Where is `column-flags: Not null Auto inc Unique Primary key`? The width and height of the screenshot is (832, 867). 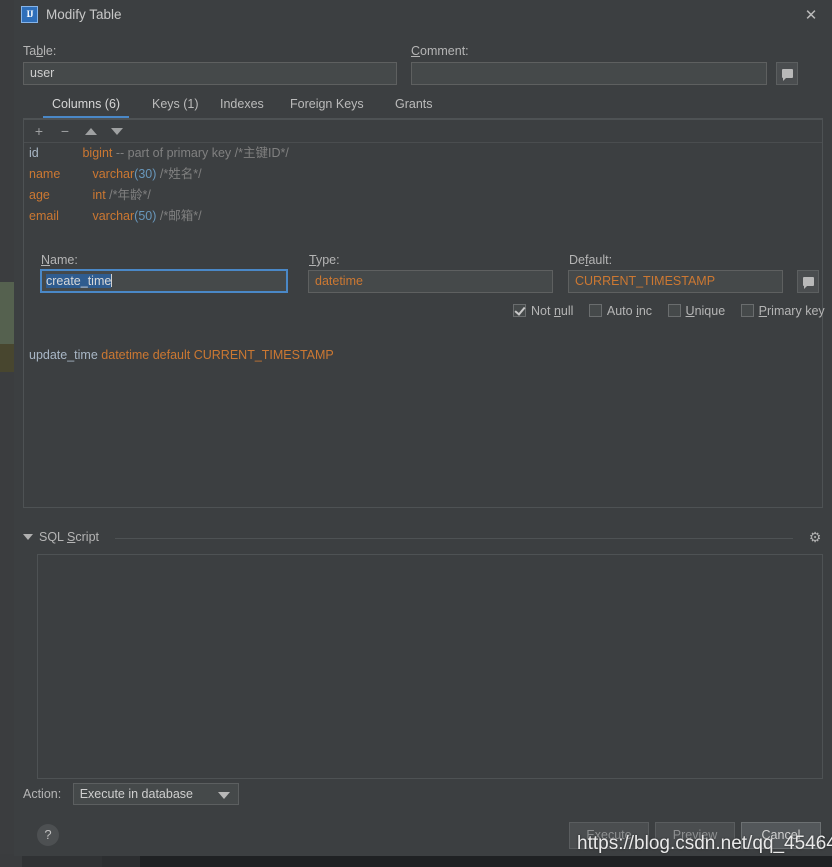
column-flags: Not null Auto inc Unique Primary key is located at coordinates (672, 311).